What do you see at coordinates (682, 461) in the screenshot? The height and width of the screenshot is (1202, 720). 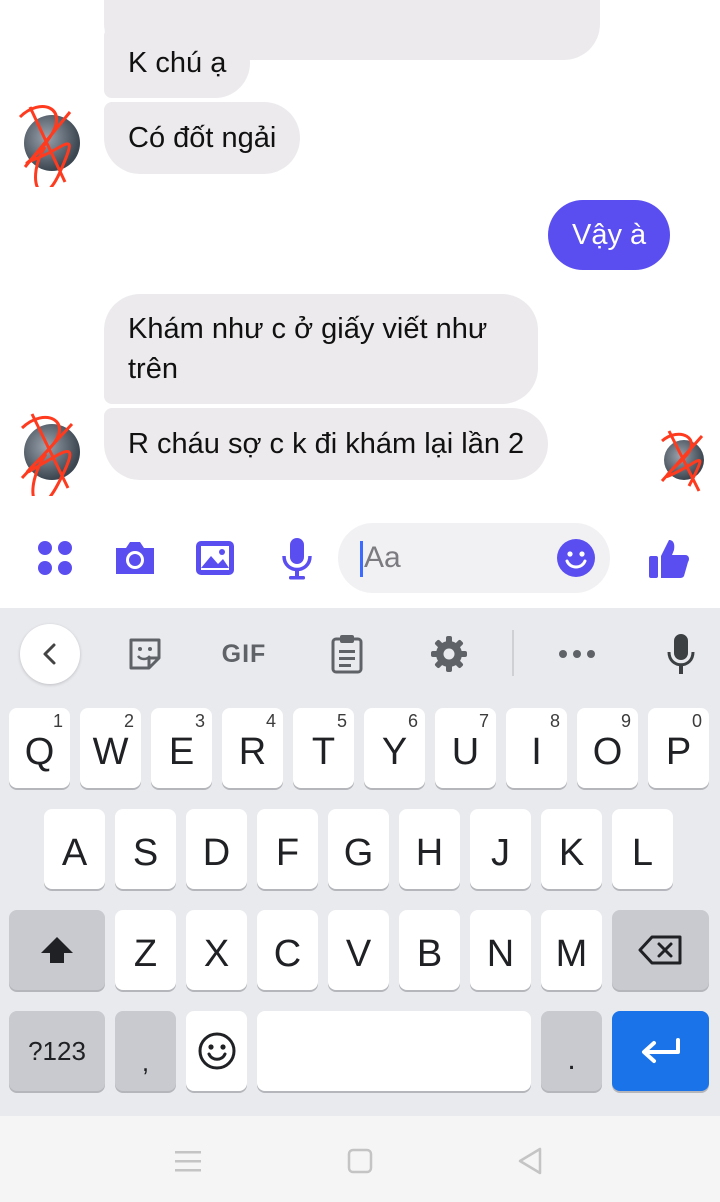 I see `read-receipt-avatar` at bounding box center [682, 461].